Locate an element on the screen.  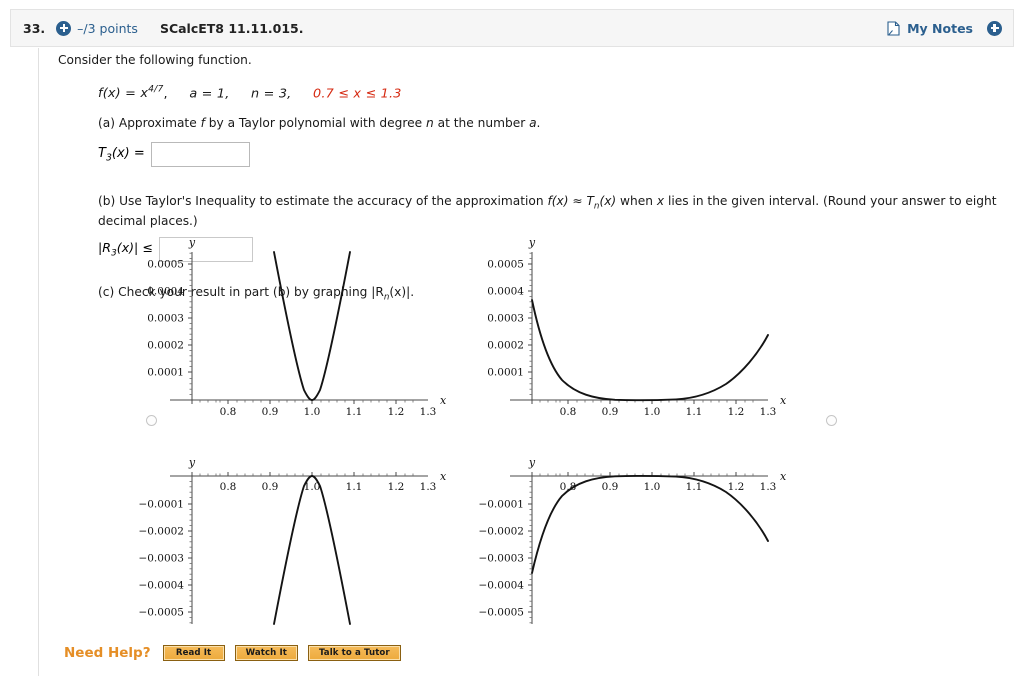
problem-code: SCalcET8 11.11.015. is located at coordinates (231, 28).